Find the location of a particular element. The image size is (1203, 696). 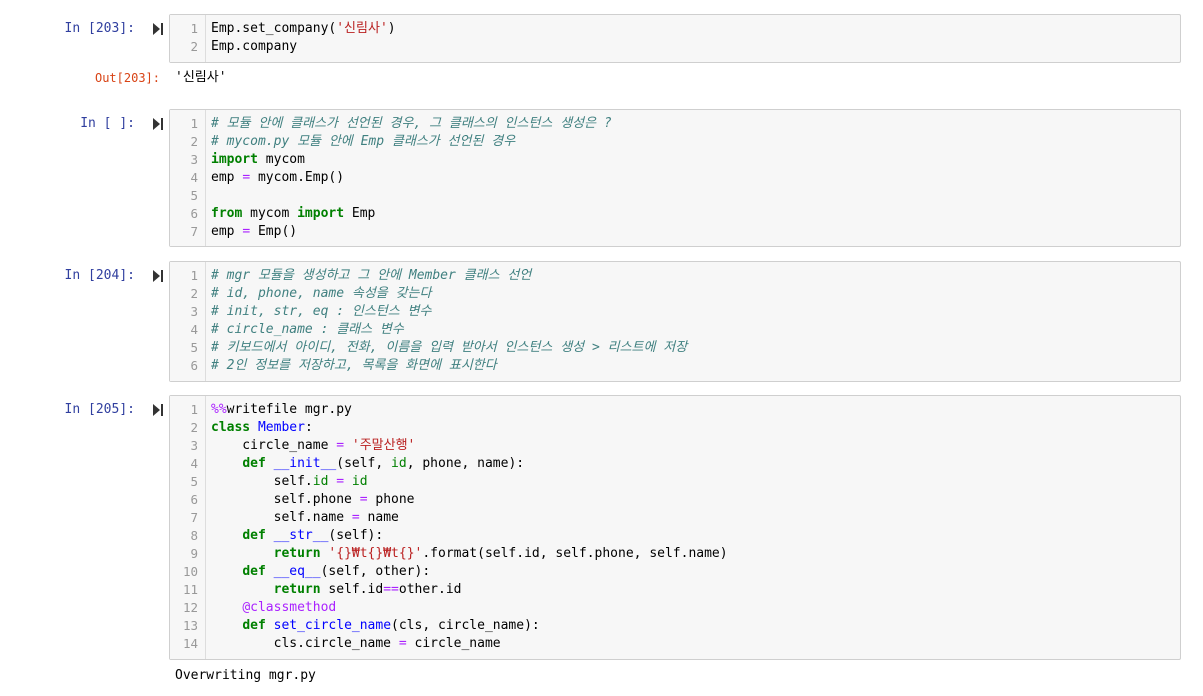

code-token: : is located at coordinates (308, 427).